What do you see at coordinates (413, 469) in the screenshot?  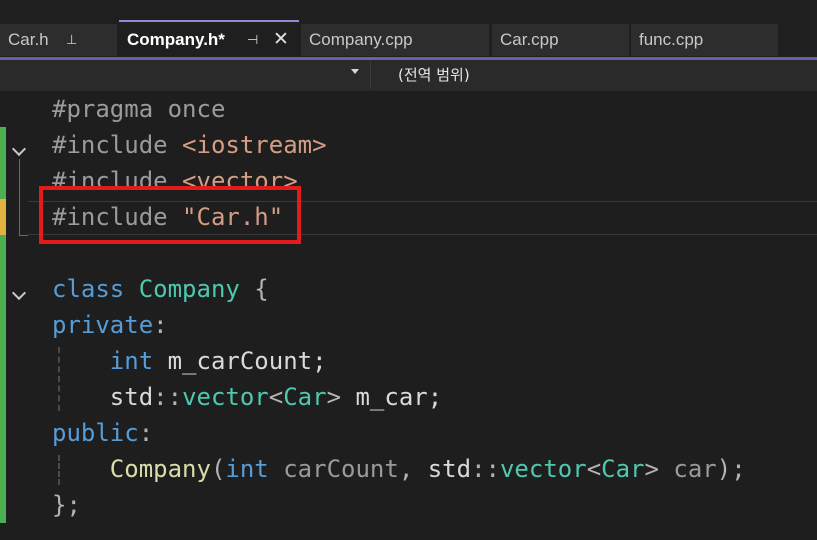 I see `punctuation: ,` at bounding box center [413, 469].